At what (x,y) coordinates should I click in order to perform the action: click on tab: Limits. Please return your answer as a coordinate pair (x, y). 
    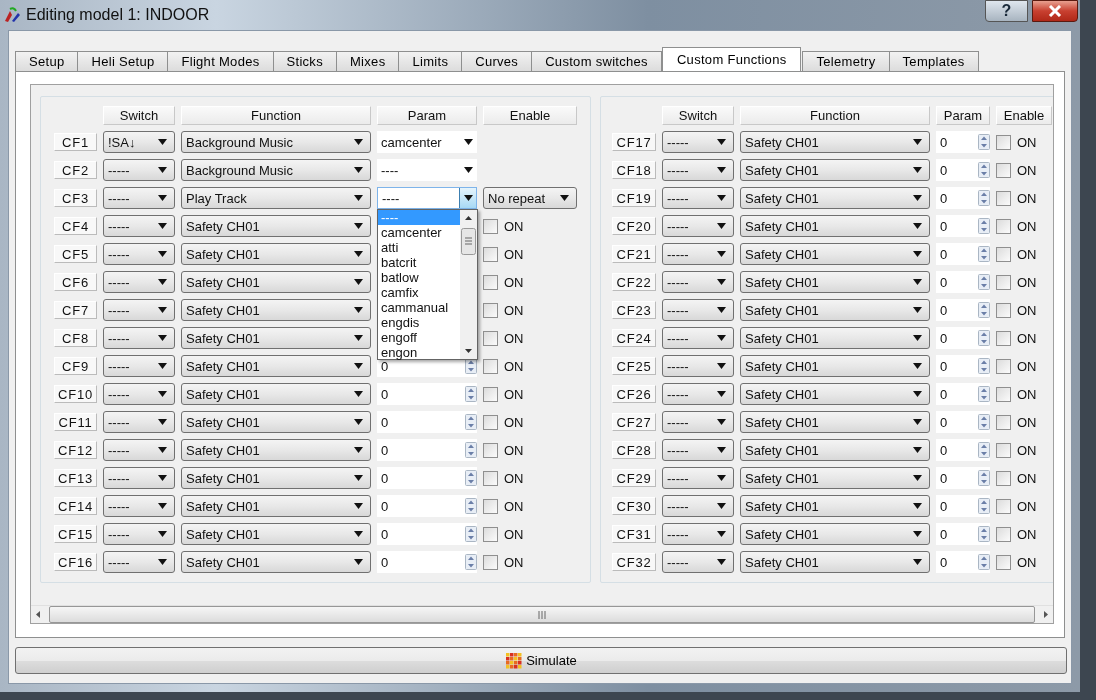
    Looking at the image, I should click on (430, 61).